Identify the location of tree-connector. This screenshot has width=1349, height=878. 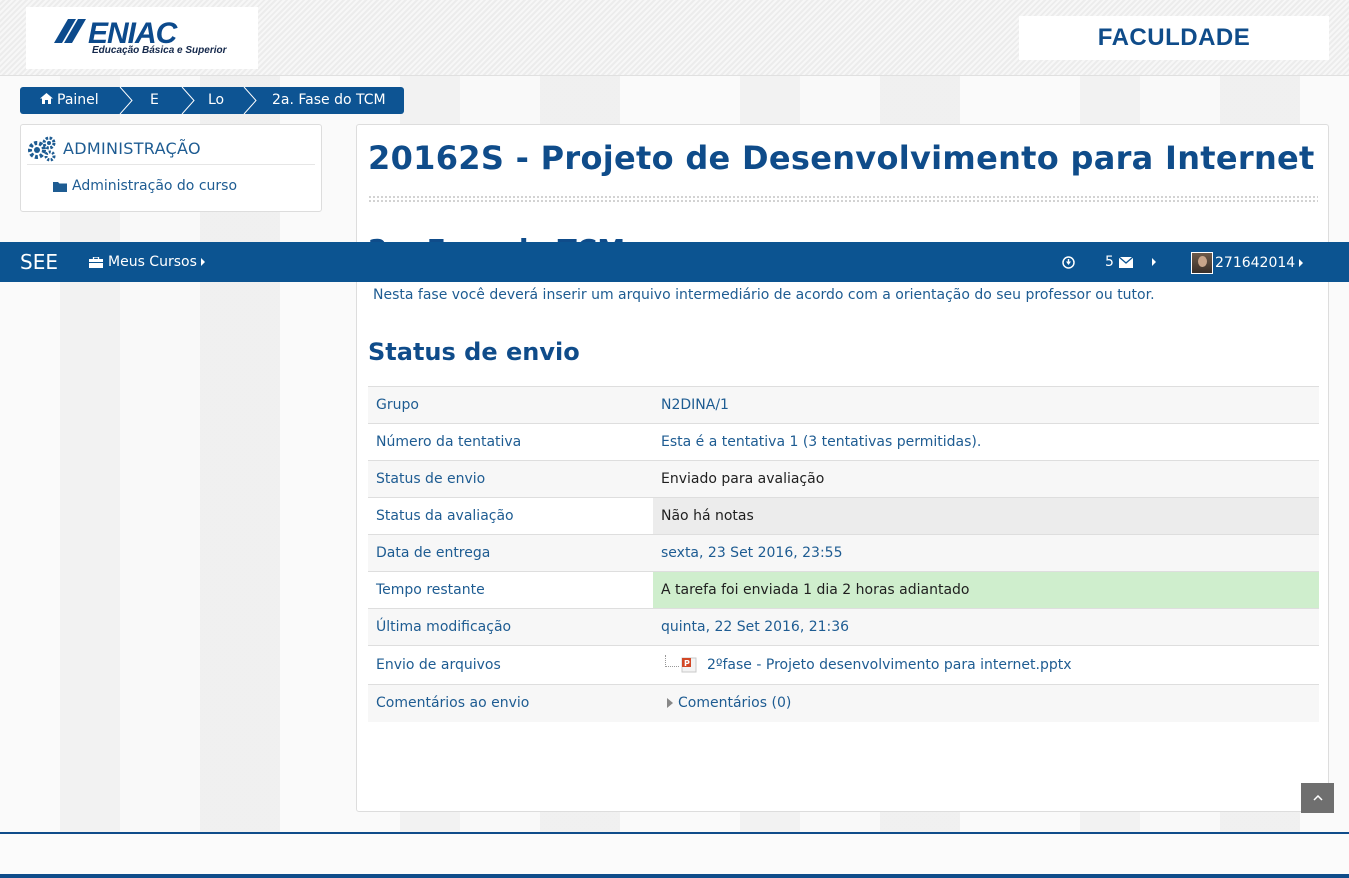
(672, 661).